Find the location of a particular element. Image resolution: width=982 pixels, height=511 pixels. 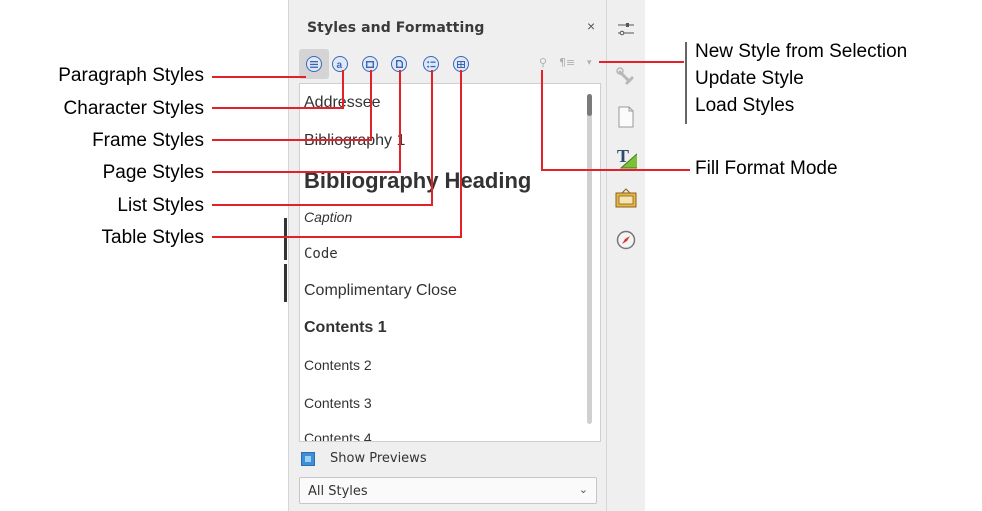

scrollbar-thumb is located at coordinates (589, 105).